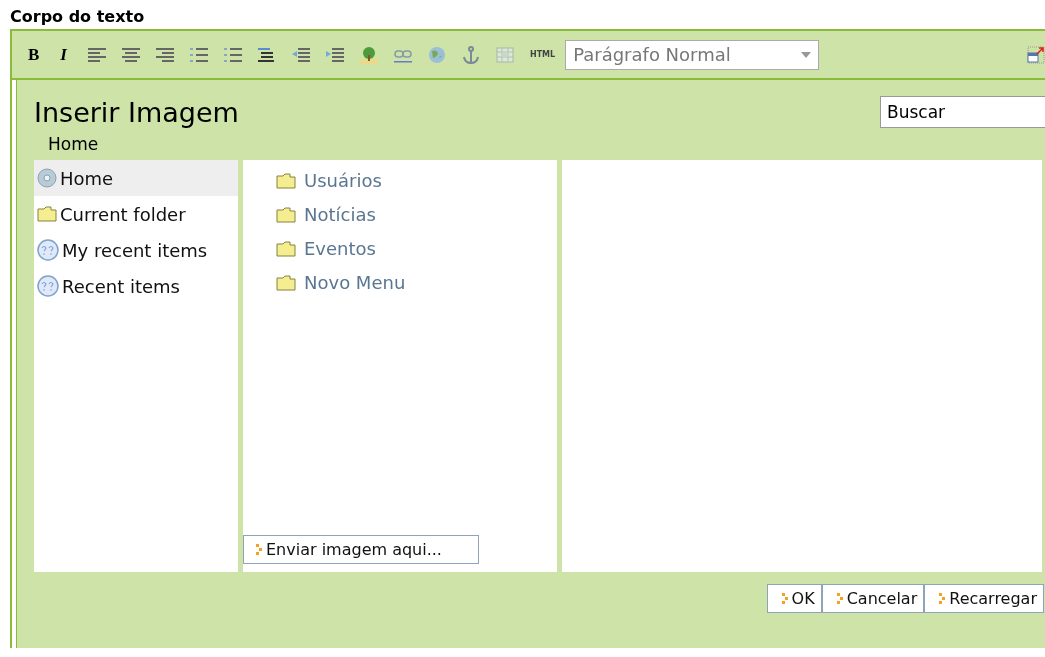  Describe the element at coordinates (962, 112) in the screenshot. I see `search-field: Buscar` at that location.